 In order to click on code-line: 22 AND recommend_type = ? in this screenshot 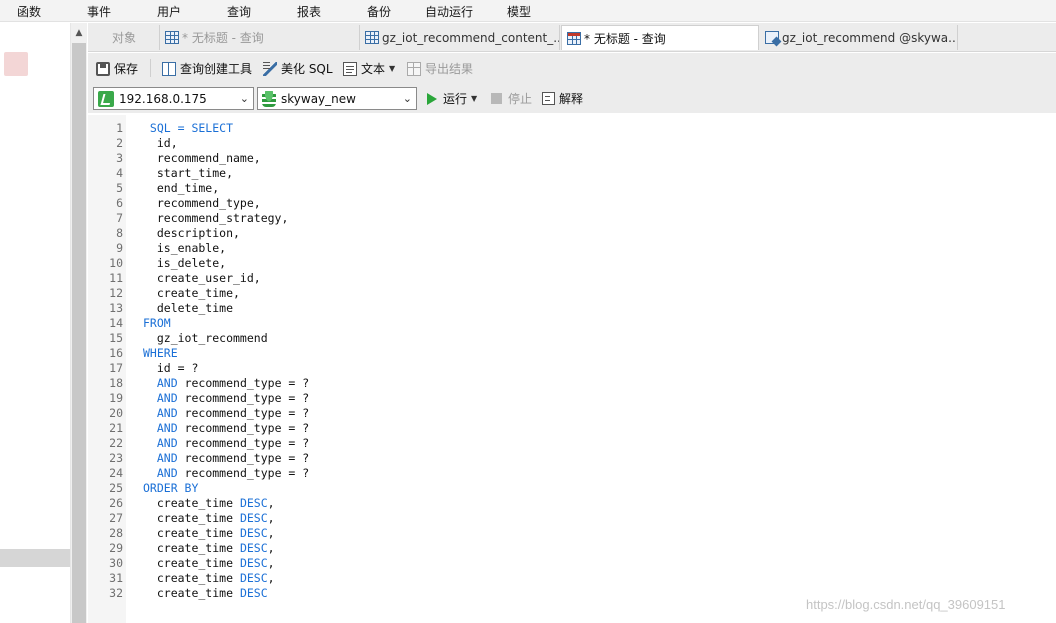, I will do `click(572, 443)`.